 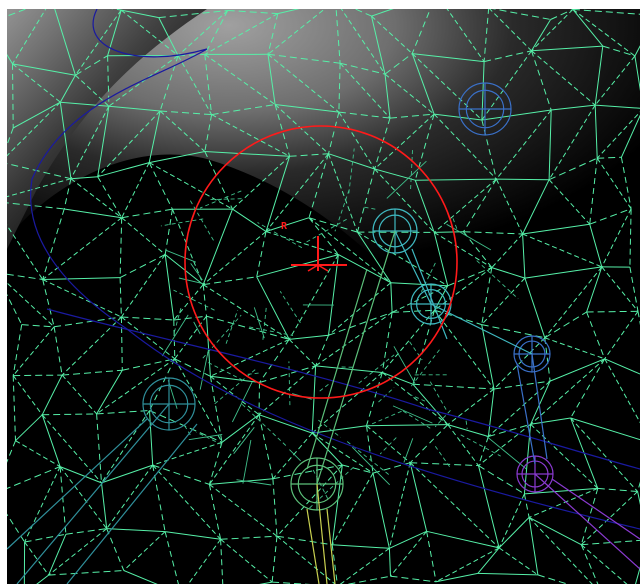 What do you see at coordinates (284, 226) in the screenshot?
I see `manipulator-axis-label: R` at bounding box center [284, 226].